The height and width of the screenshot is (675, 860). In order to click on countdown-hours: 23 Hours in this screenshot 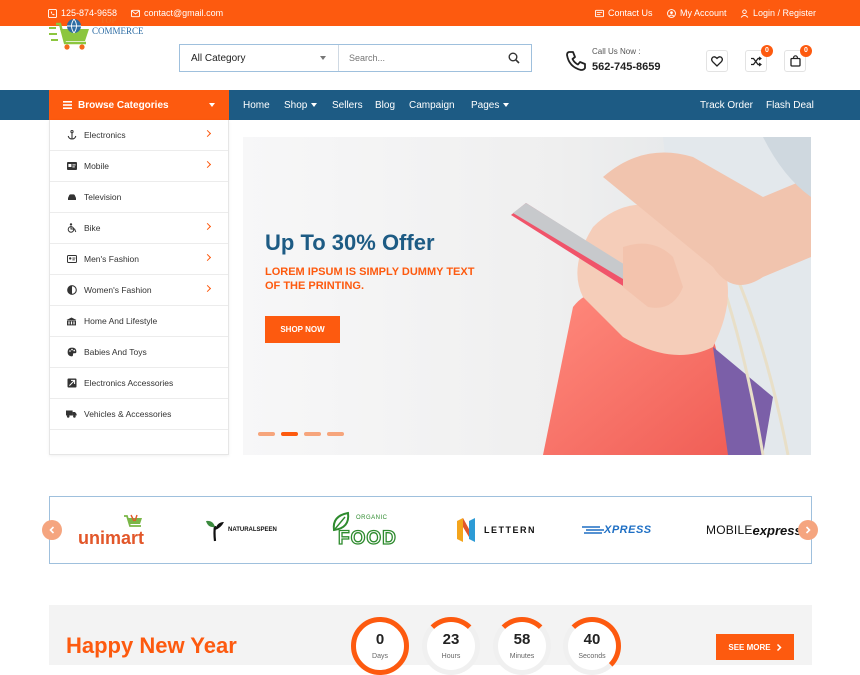, I will do `click(451, 646)`.